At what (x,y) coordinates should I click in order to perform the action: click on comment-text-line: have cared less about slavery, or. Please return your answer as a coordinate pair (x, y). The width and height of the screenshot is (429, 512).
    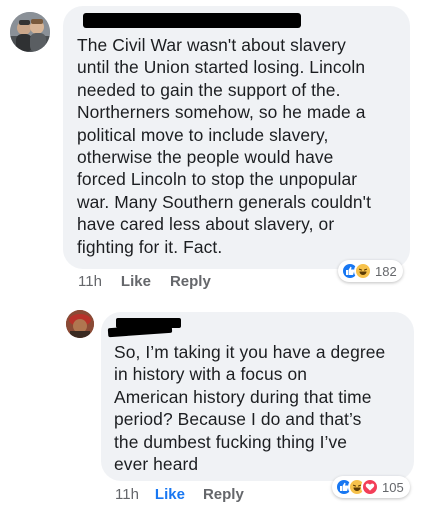
    Looking at the image, I should click on (206, 224).